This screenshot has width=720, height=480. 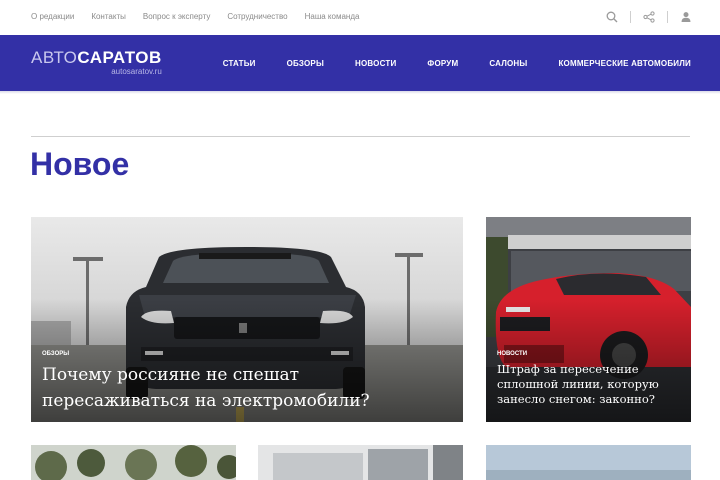 I want to click on nav-item-news: НОВОСТИ, so click(x=375, y=63).